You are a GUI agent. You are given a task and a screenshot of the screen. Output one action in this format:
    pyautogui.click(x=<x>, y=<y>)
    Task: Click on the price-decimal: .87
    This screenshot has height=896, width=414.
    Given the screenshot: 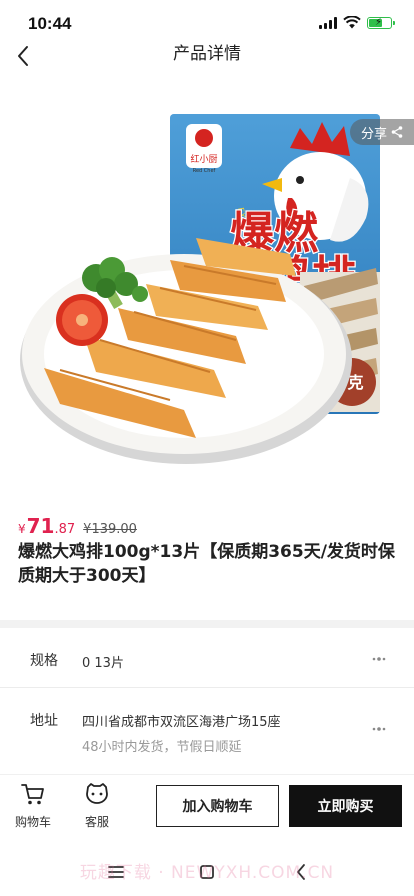 What is the action you would take?
    pyautogui.click(x=65, y=529)
    